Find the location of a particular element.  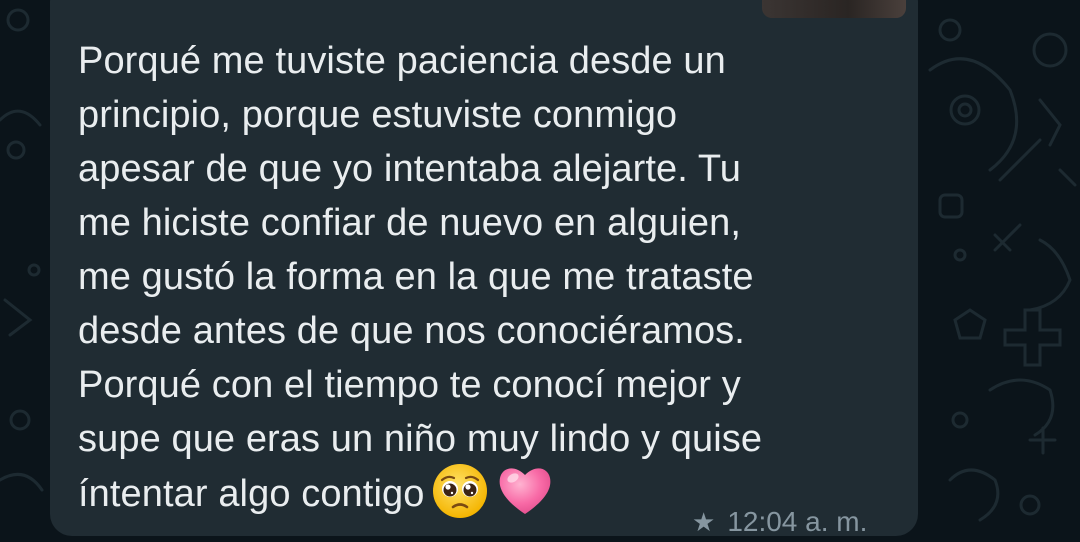

message-meta: ★ 12:04 a. m. is located at coordinates (779, 522).